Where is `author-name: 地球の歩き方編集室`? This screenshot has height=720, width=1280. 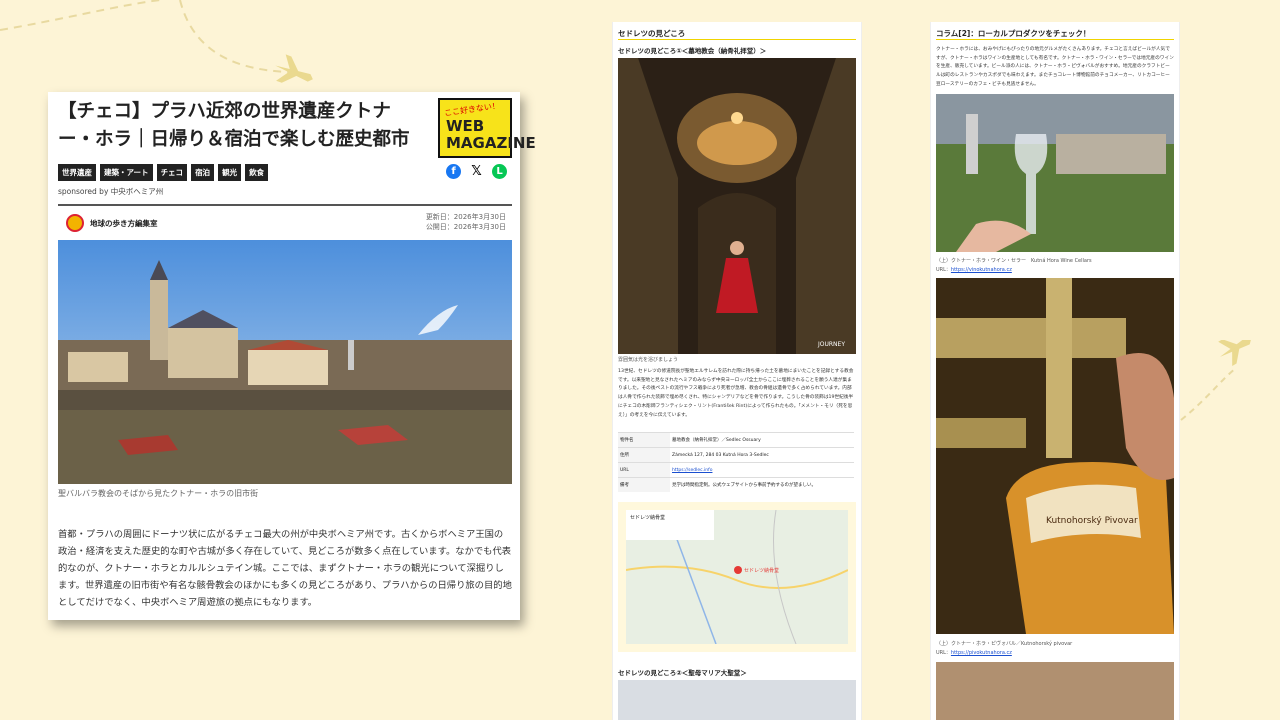 author-name: 地球の歩き方編集室 is located at coordinates (124, 223).